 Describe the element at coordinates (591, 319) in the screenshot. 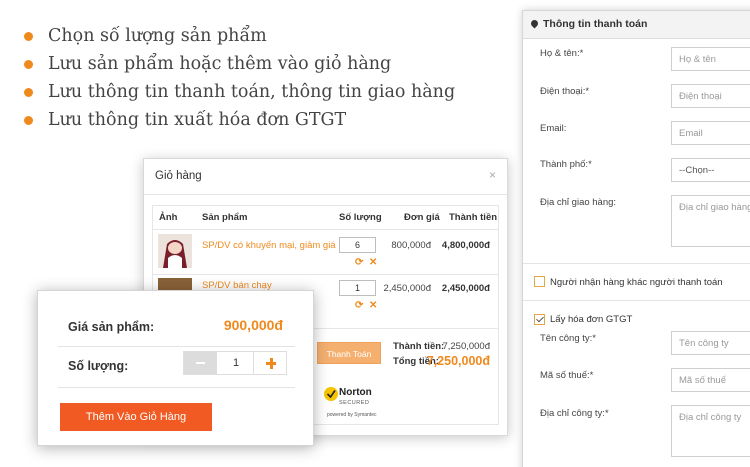

I see `invoice-label: Lấy hóa đơn GTGT` at that location.